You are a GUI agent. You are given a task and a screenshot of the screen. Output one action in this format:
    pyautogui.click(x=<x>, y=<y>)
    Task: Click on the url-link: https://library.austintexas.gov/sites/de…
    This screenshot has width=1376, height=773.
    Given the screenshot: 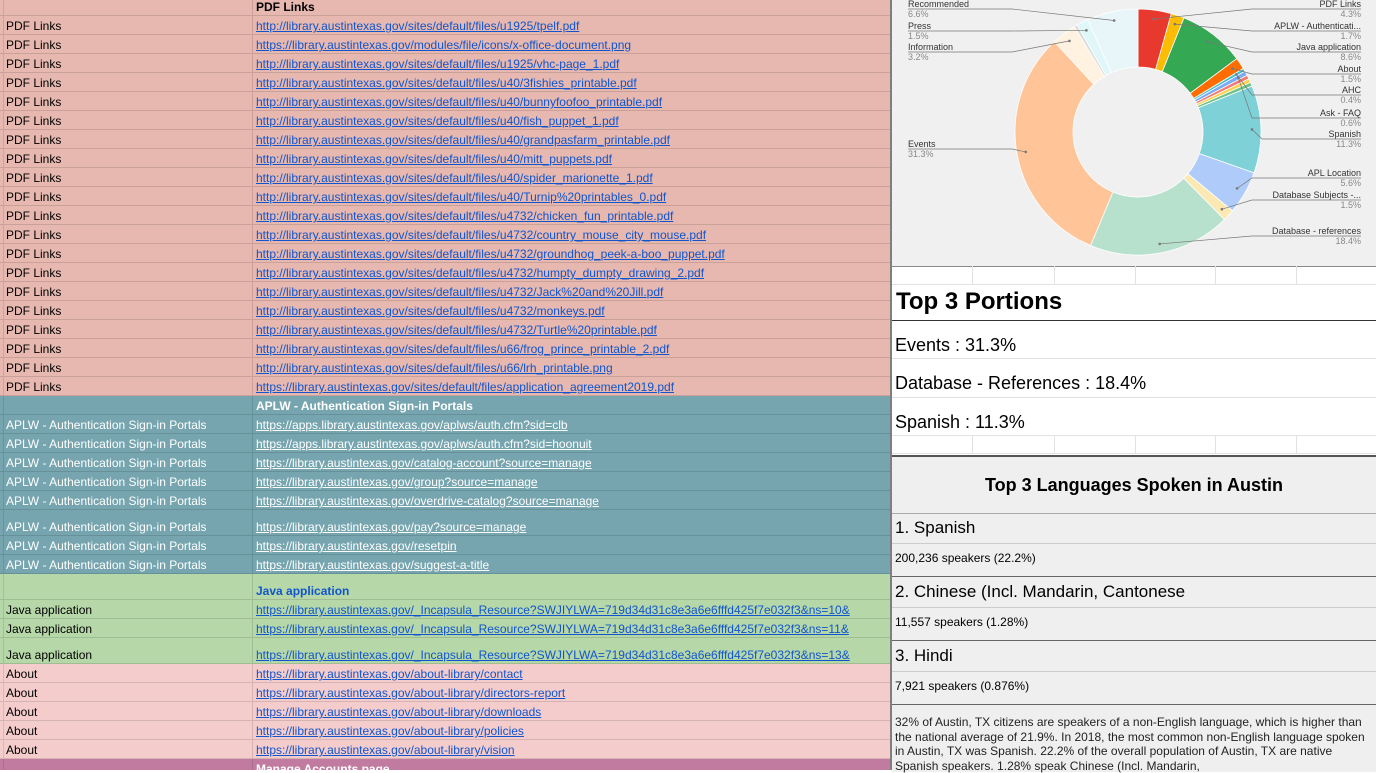 What is the action you would take?
    pyautogui.click(x=465, y=387)
    